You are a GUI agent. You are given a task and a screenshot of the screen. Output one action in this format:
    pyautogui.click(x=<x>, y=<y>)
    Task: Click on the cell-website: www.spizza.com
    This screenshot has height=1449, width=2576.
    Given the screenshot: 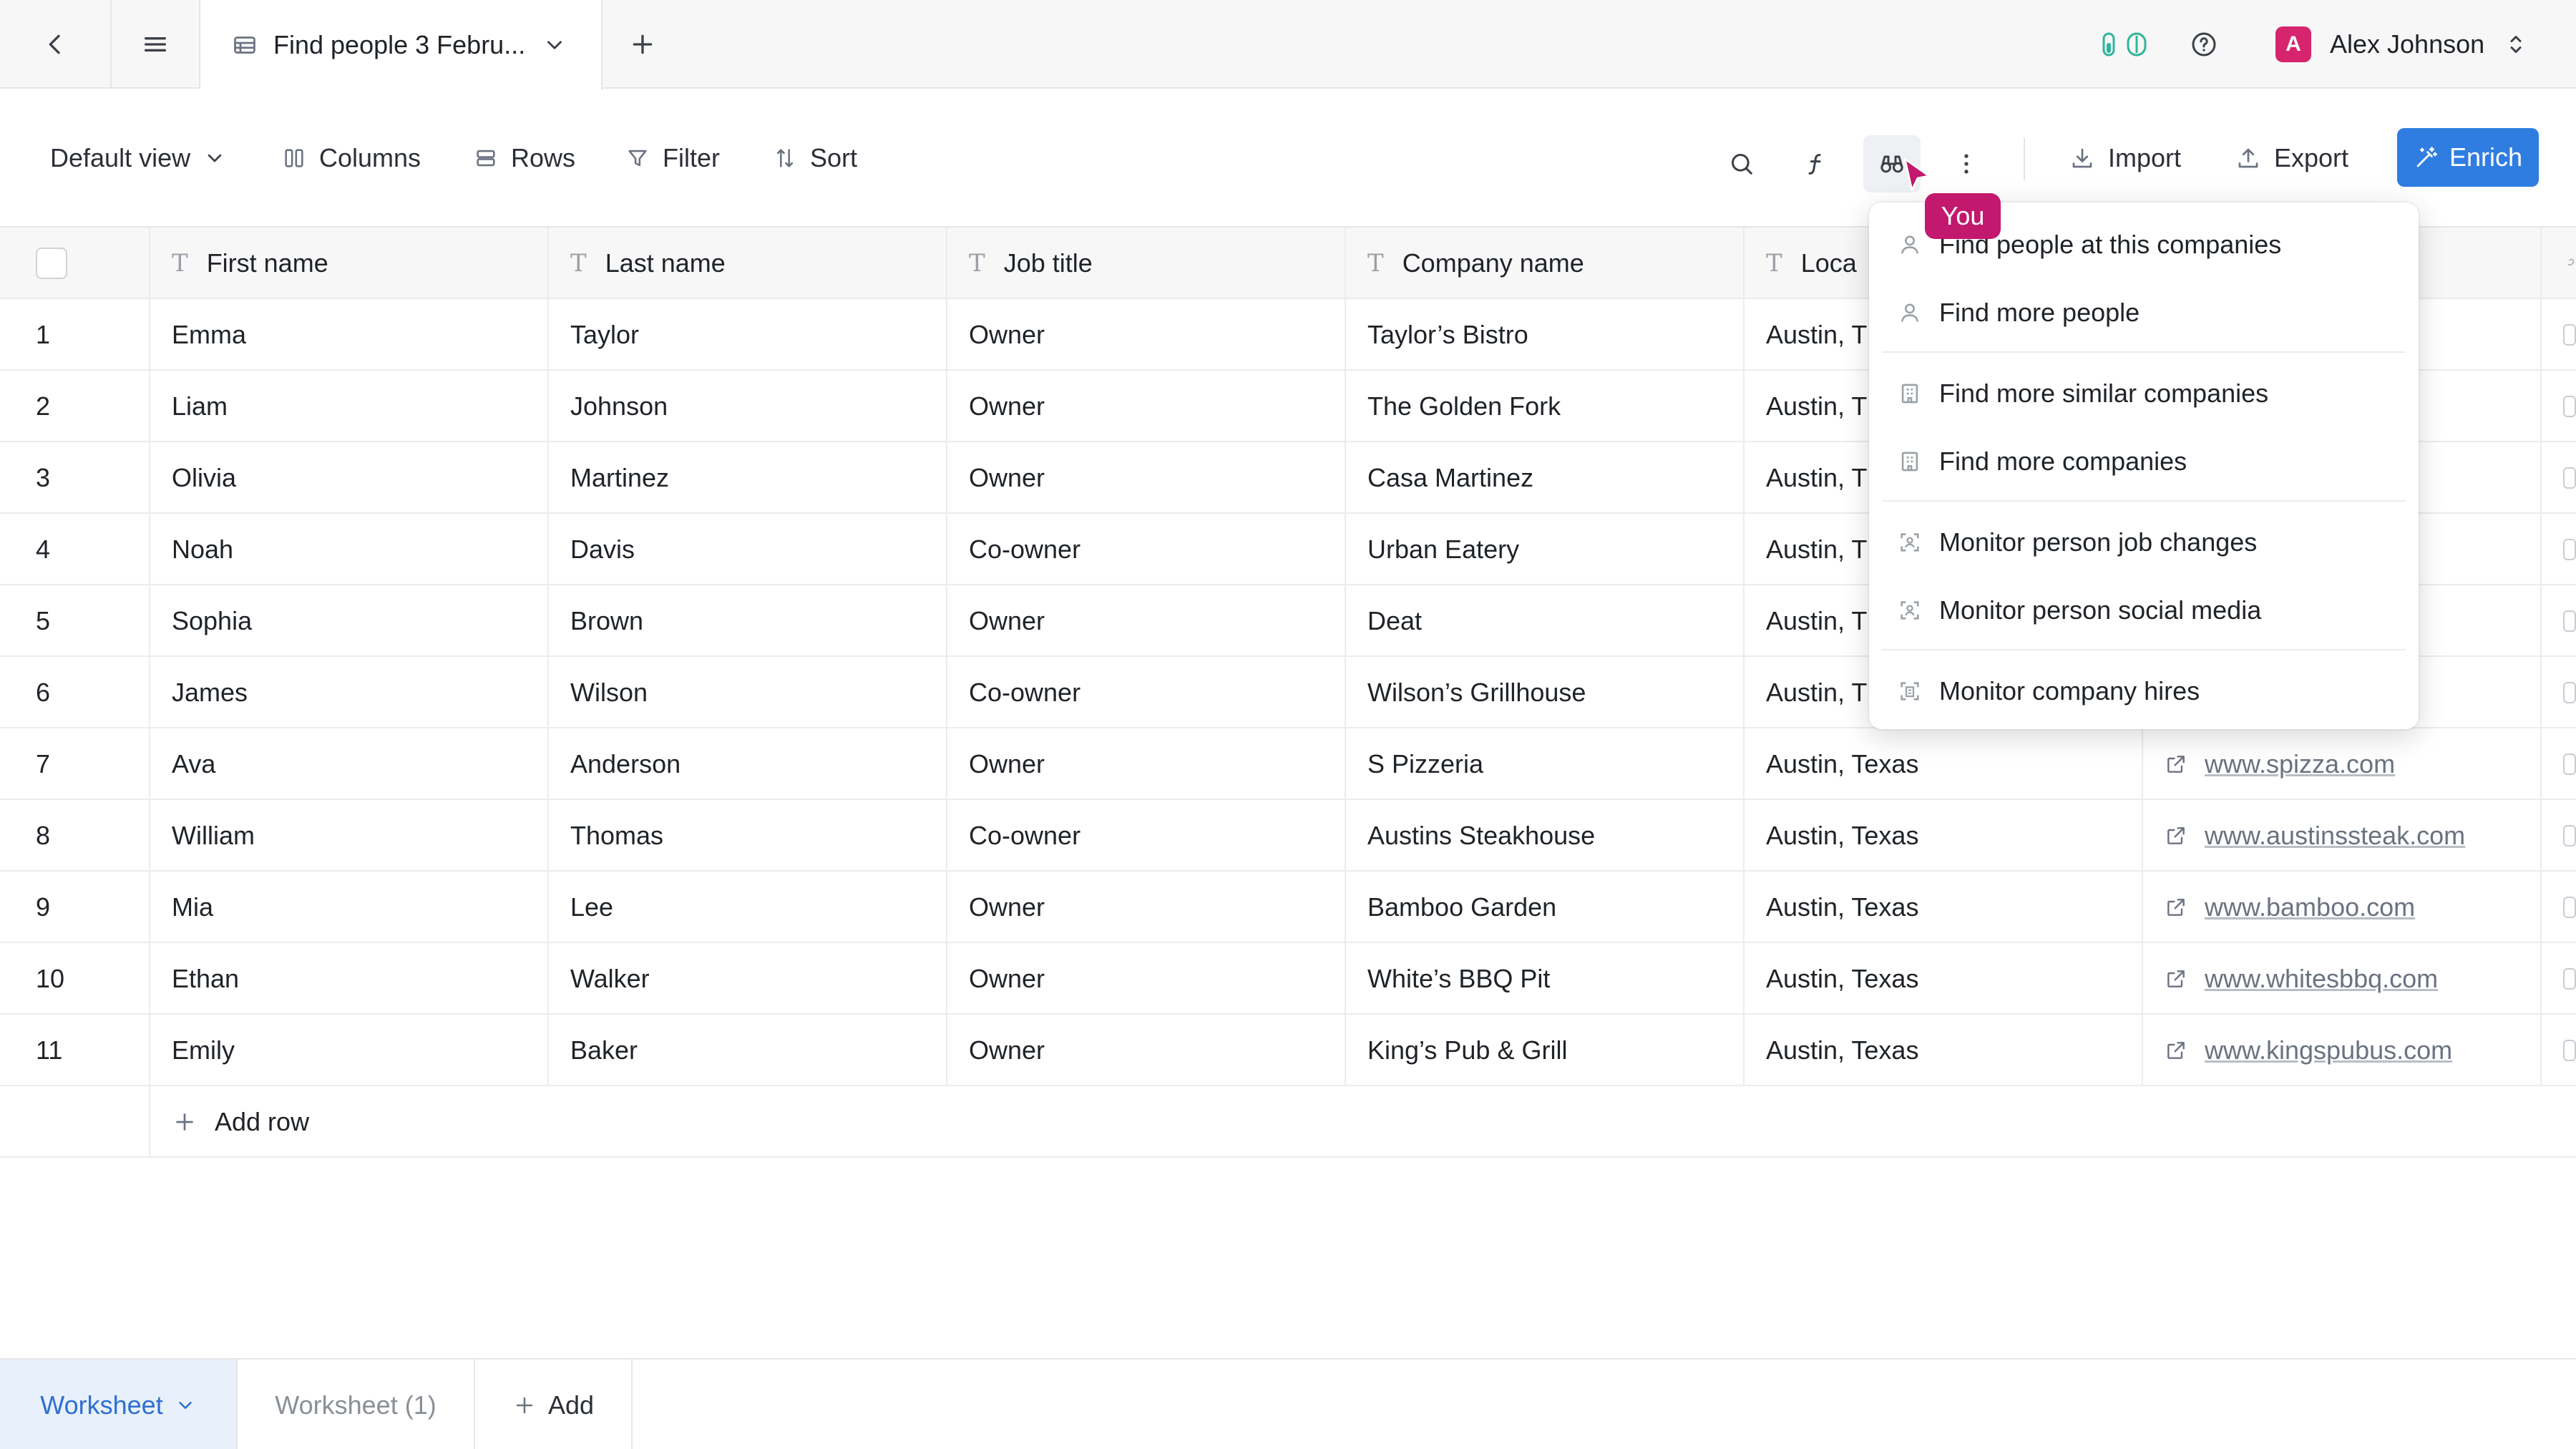 What is the action you would take?
    pyautogui.click(x=2342, y=764)
    